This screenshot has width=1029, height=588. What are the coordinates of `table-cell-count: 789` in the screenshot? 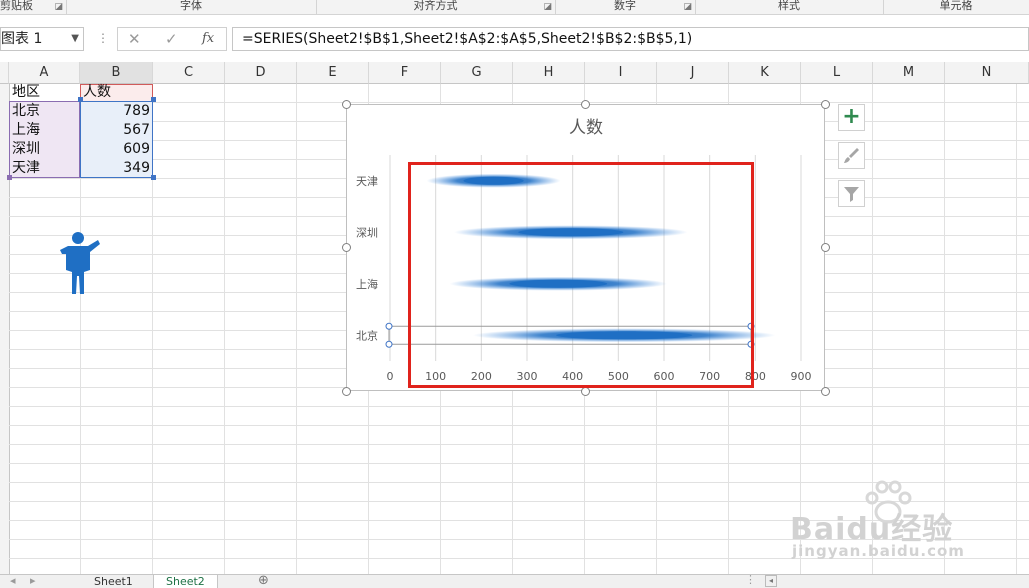 It's located at (116, 111).